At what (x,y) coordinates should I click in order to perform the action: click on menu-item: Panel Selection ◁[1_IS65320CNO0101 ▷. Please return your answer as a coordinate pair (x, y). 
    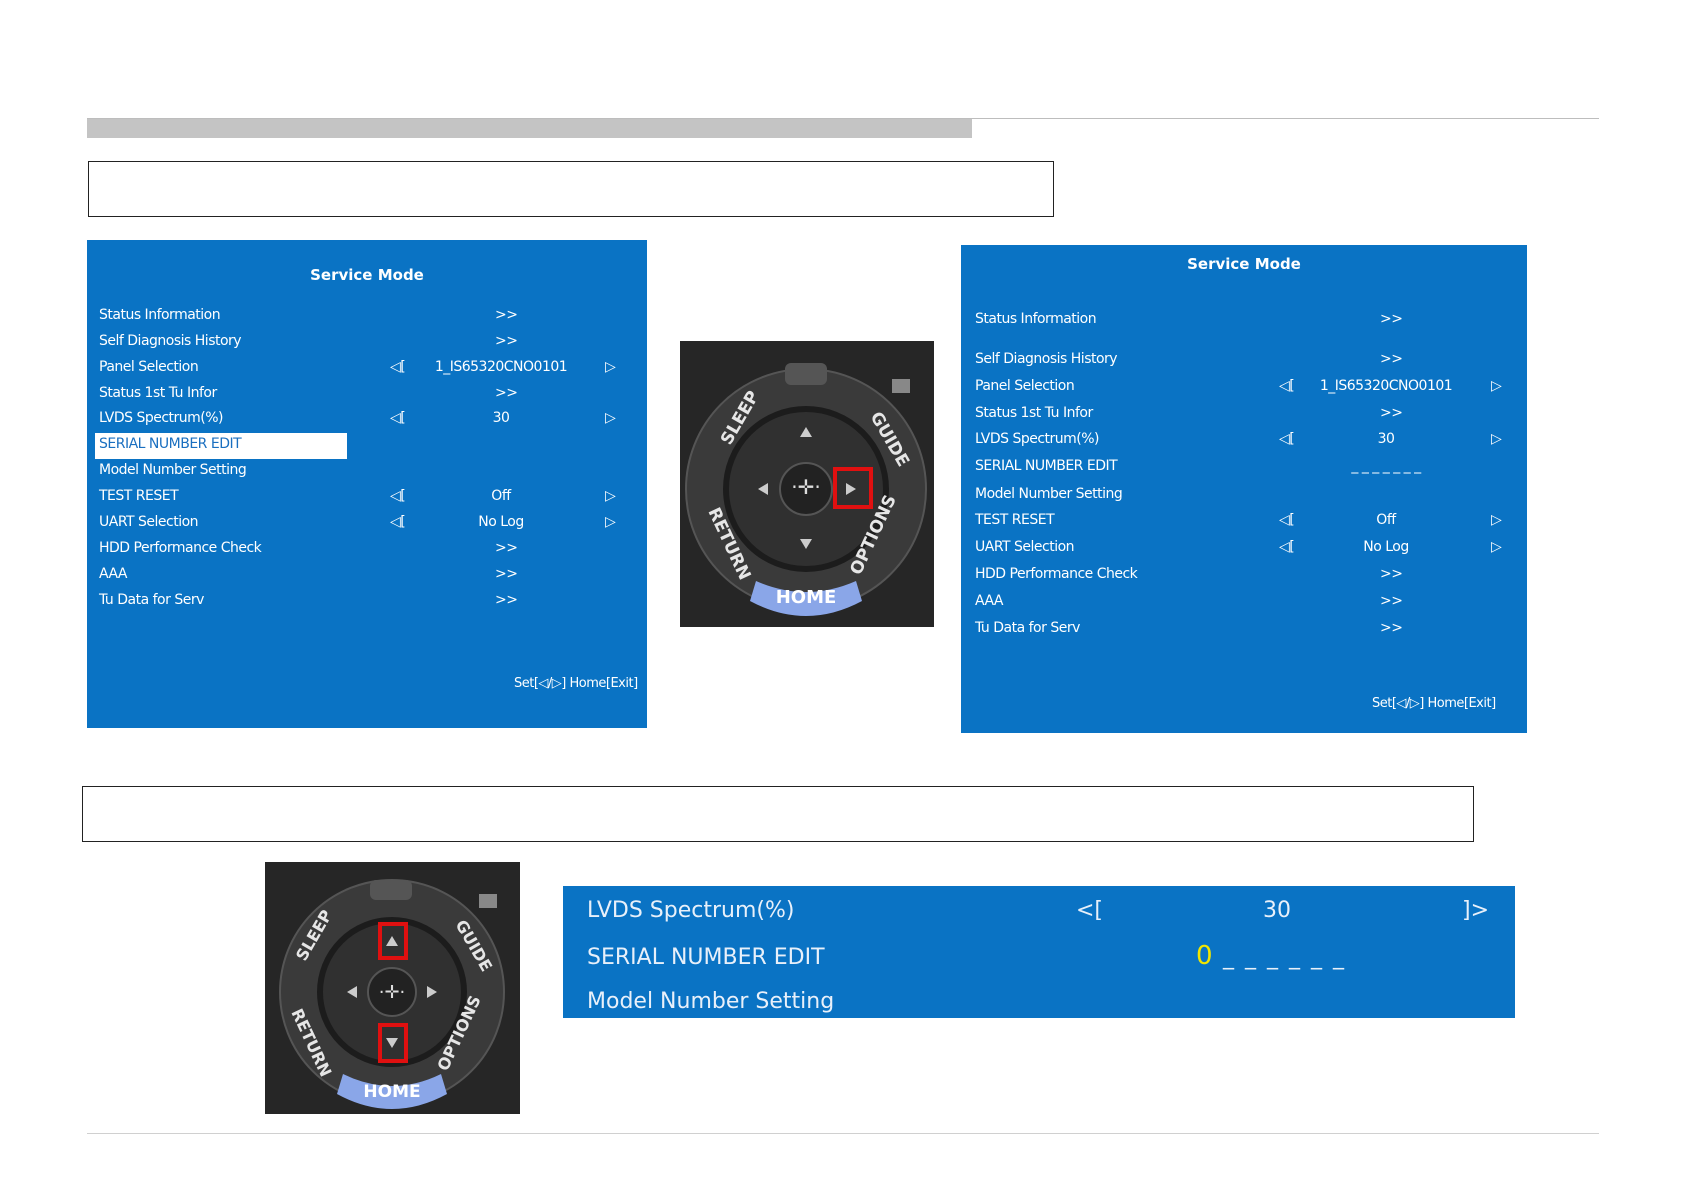
    Looking at the image, I should click on (367, 368).